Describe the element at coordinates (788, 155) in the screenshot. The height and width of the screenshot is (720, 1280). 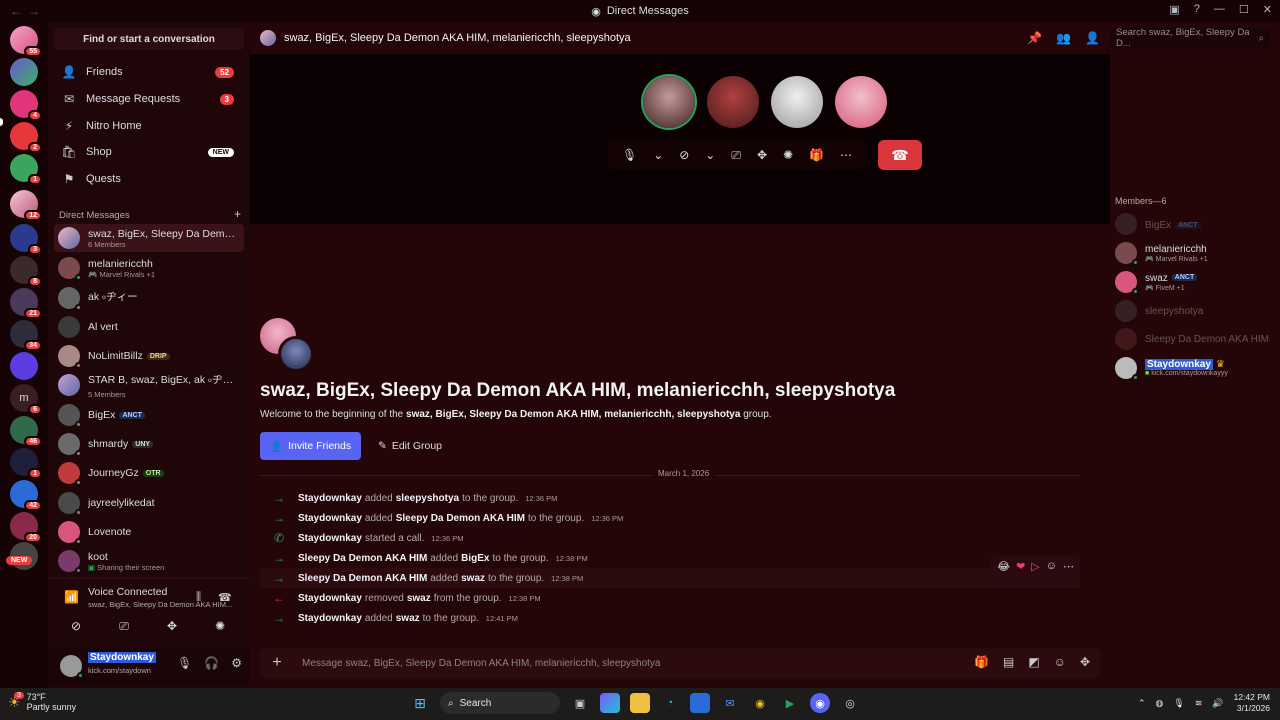
I see `soundboard-icon: ✺` at that location.